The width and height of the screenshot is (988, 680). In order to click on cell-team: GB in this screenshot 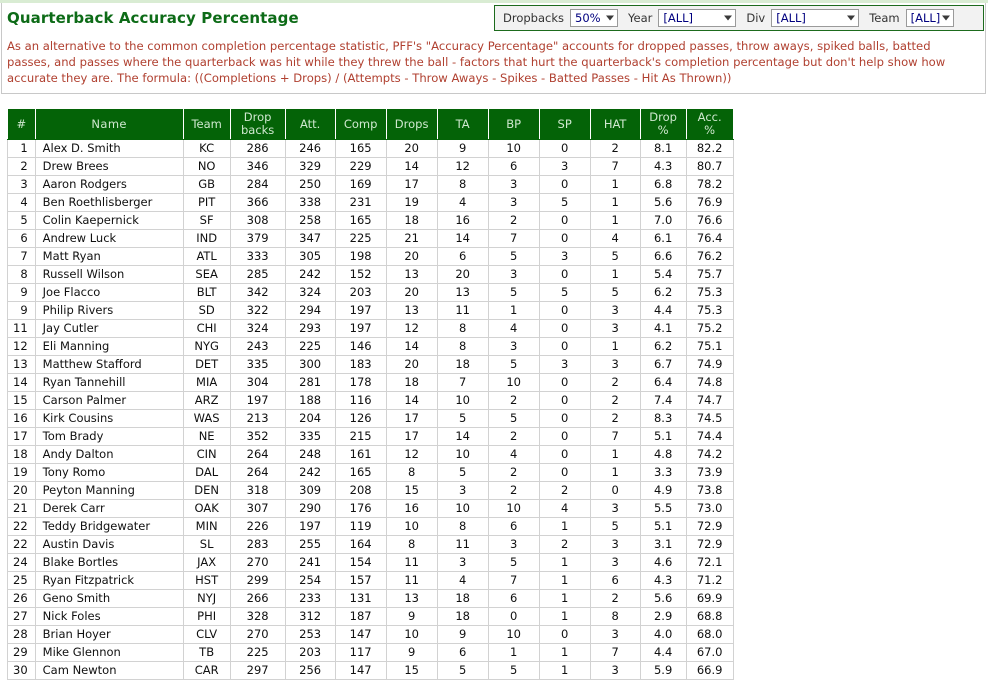, I will do `click(206, 184)`.